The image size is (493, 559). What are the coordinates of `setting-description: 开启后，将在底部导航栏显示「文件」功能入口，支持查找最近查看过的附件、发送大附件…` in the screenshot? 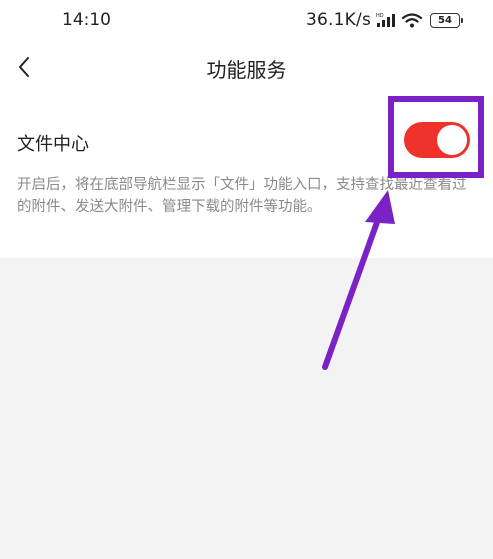 It's located at (242, 196).